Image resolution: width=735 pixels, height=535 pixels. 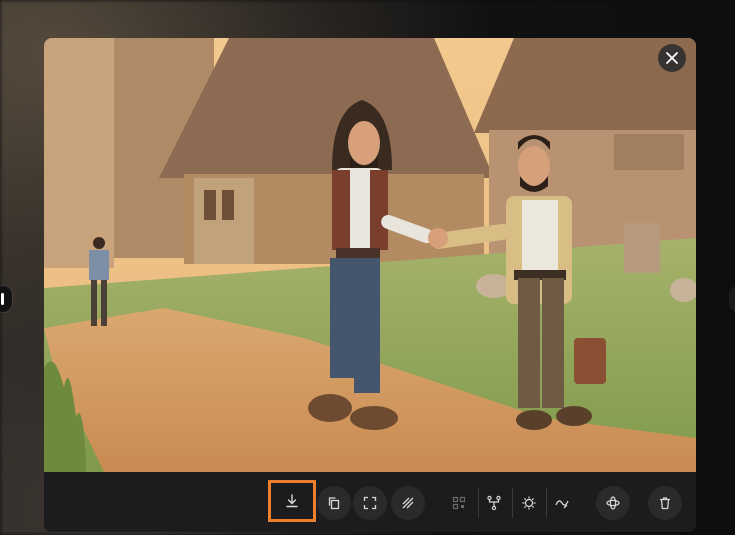 I want to click on orbit-icon, so click(x=613, y=503).